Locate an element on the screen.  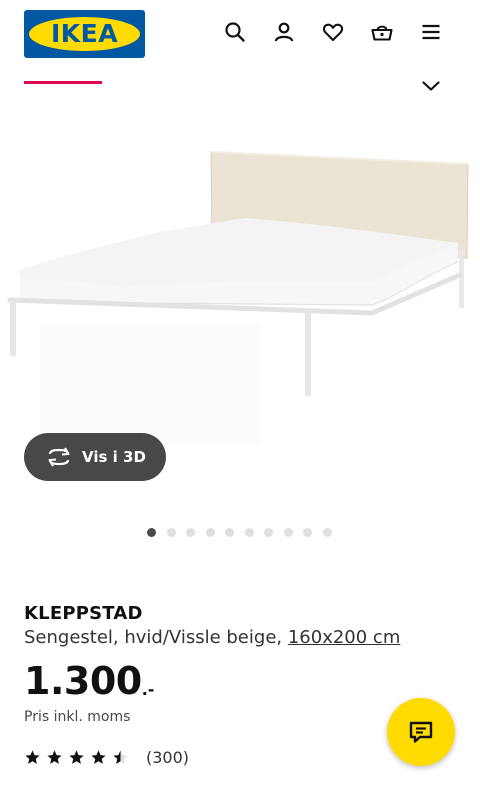
chat-button is located at coordinates (421, 732).